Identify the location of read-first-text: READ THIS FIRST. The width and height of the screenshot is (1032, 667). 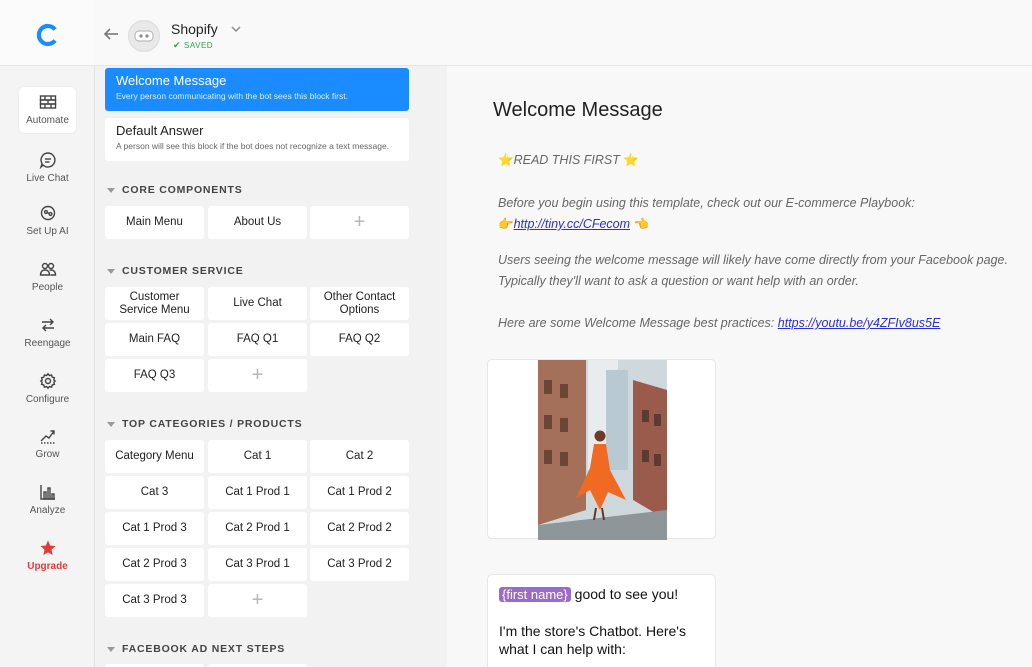
(566, 160).